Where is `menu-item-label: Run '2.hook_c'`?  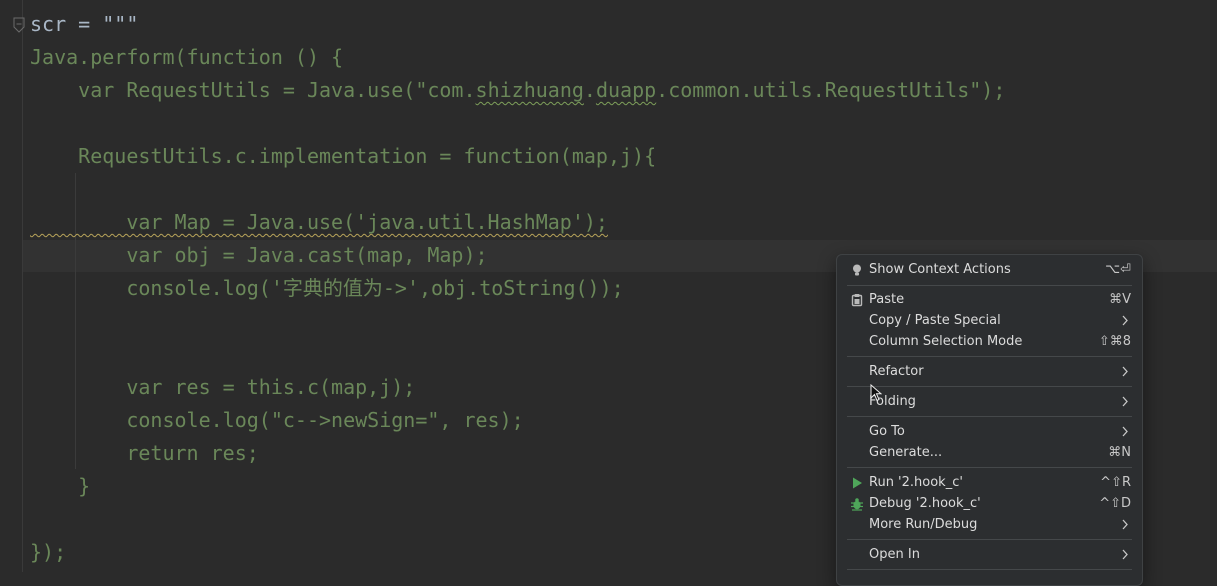 menu-item-label: Run '2.hook_c' is located at coordinates (916, 482).